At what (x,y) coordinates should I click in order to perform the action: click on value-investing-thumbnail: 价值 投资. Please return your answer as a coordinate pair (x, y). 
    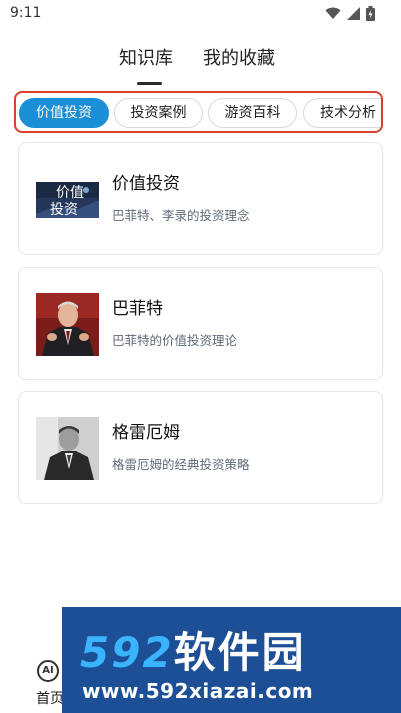
    Looking at the image, I should click on (67, 199).